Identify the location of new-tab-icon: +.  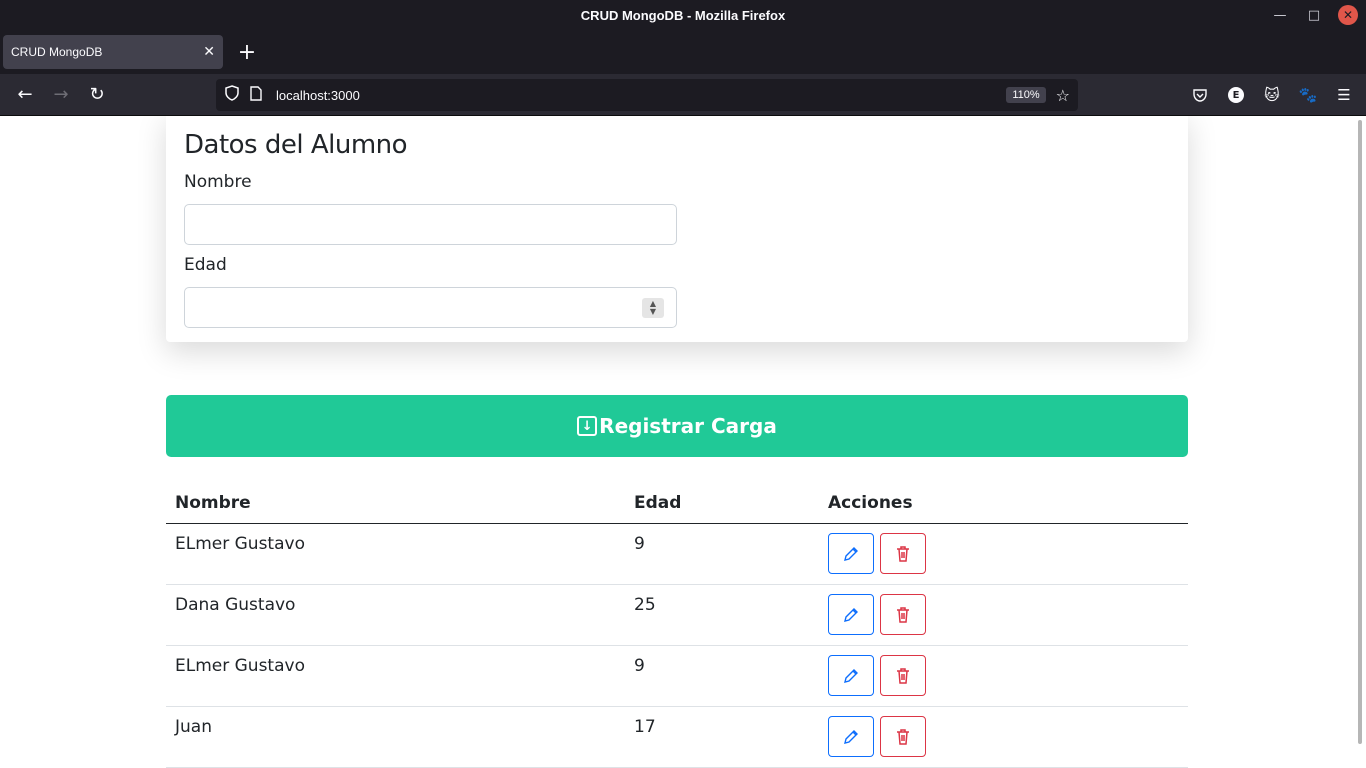
(247, 52).